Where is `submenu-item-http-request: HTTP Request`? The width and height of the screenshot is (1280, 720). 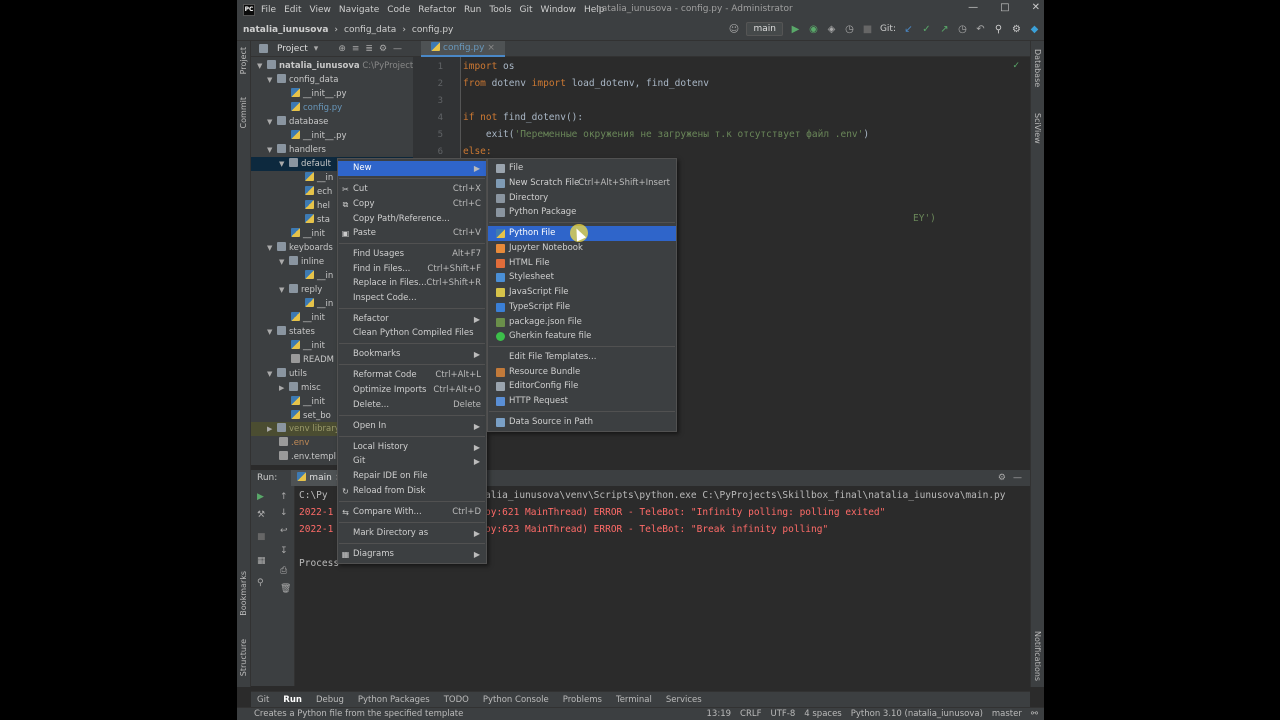 submenu-item-http-request: HTTP Request is located at coordinates (582, 401).